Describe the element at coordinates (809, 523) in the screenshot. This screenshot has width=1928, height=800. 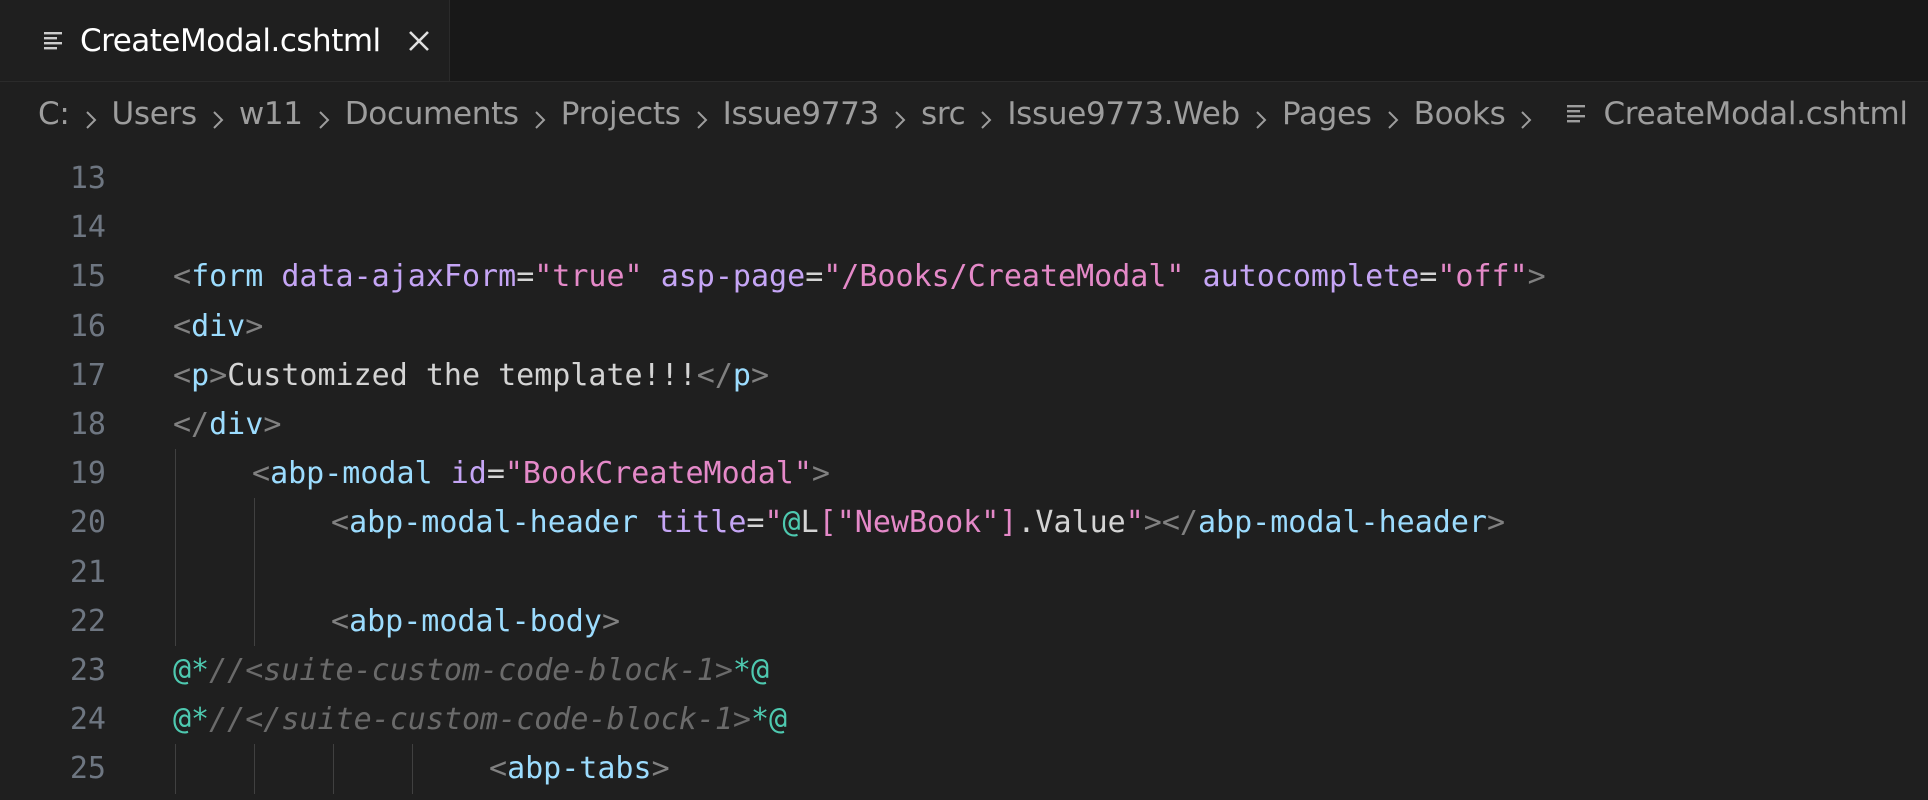
I see `code-token: L` at that location.